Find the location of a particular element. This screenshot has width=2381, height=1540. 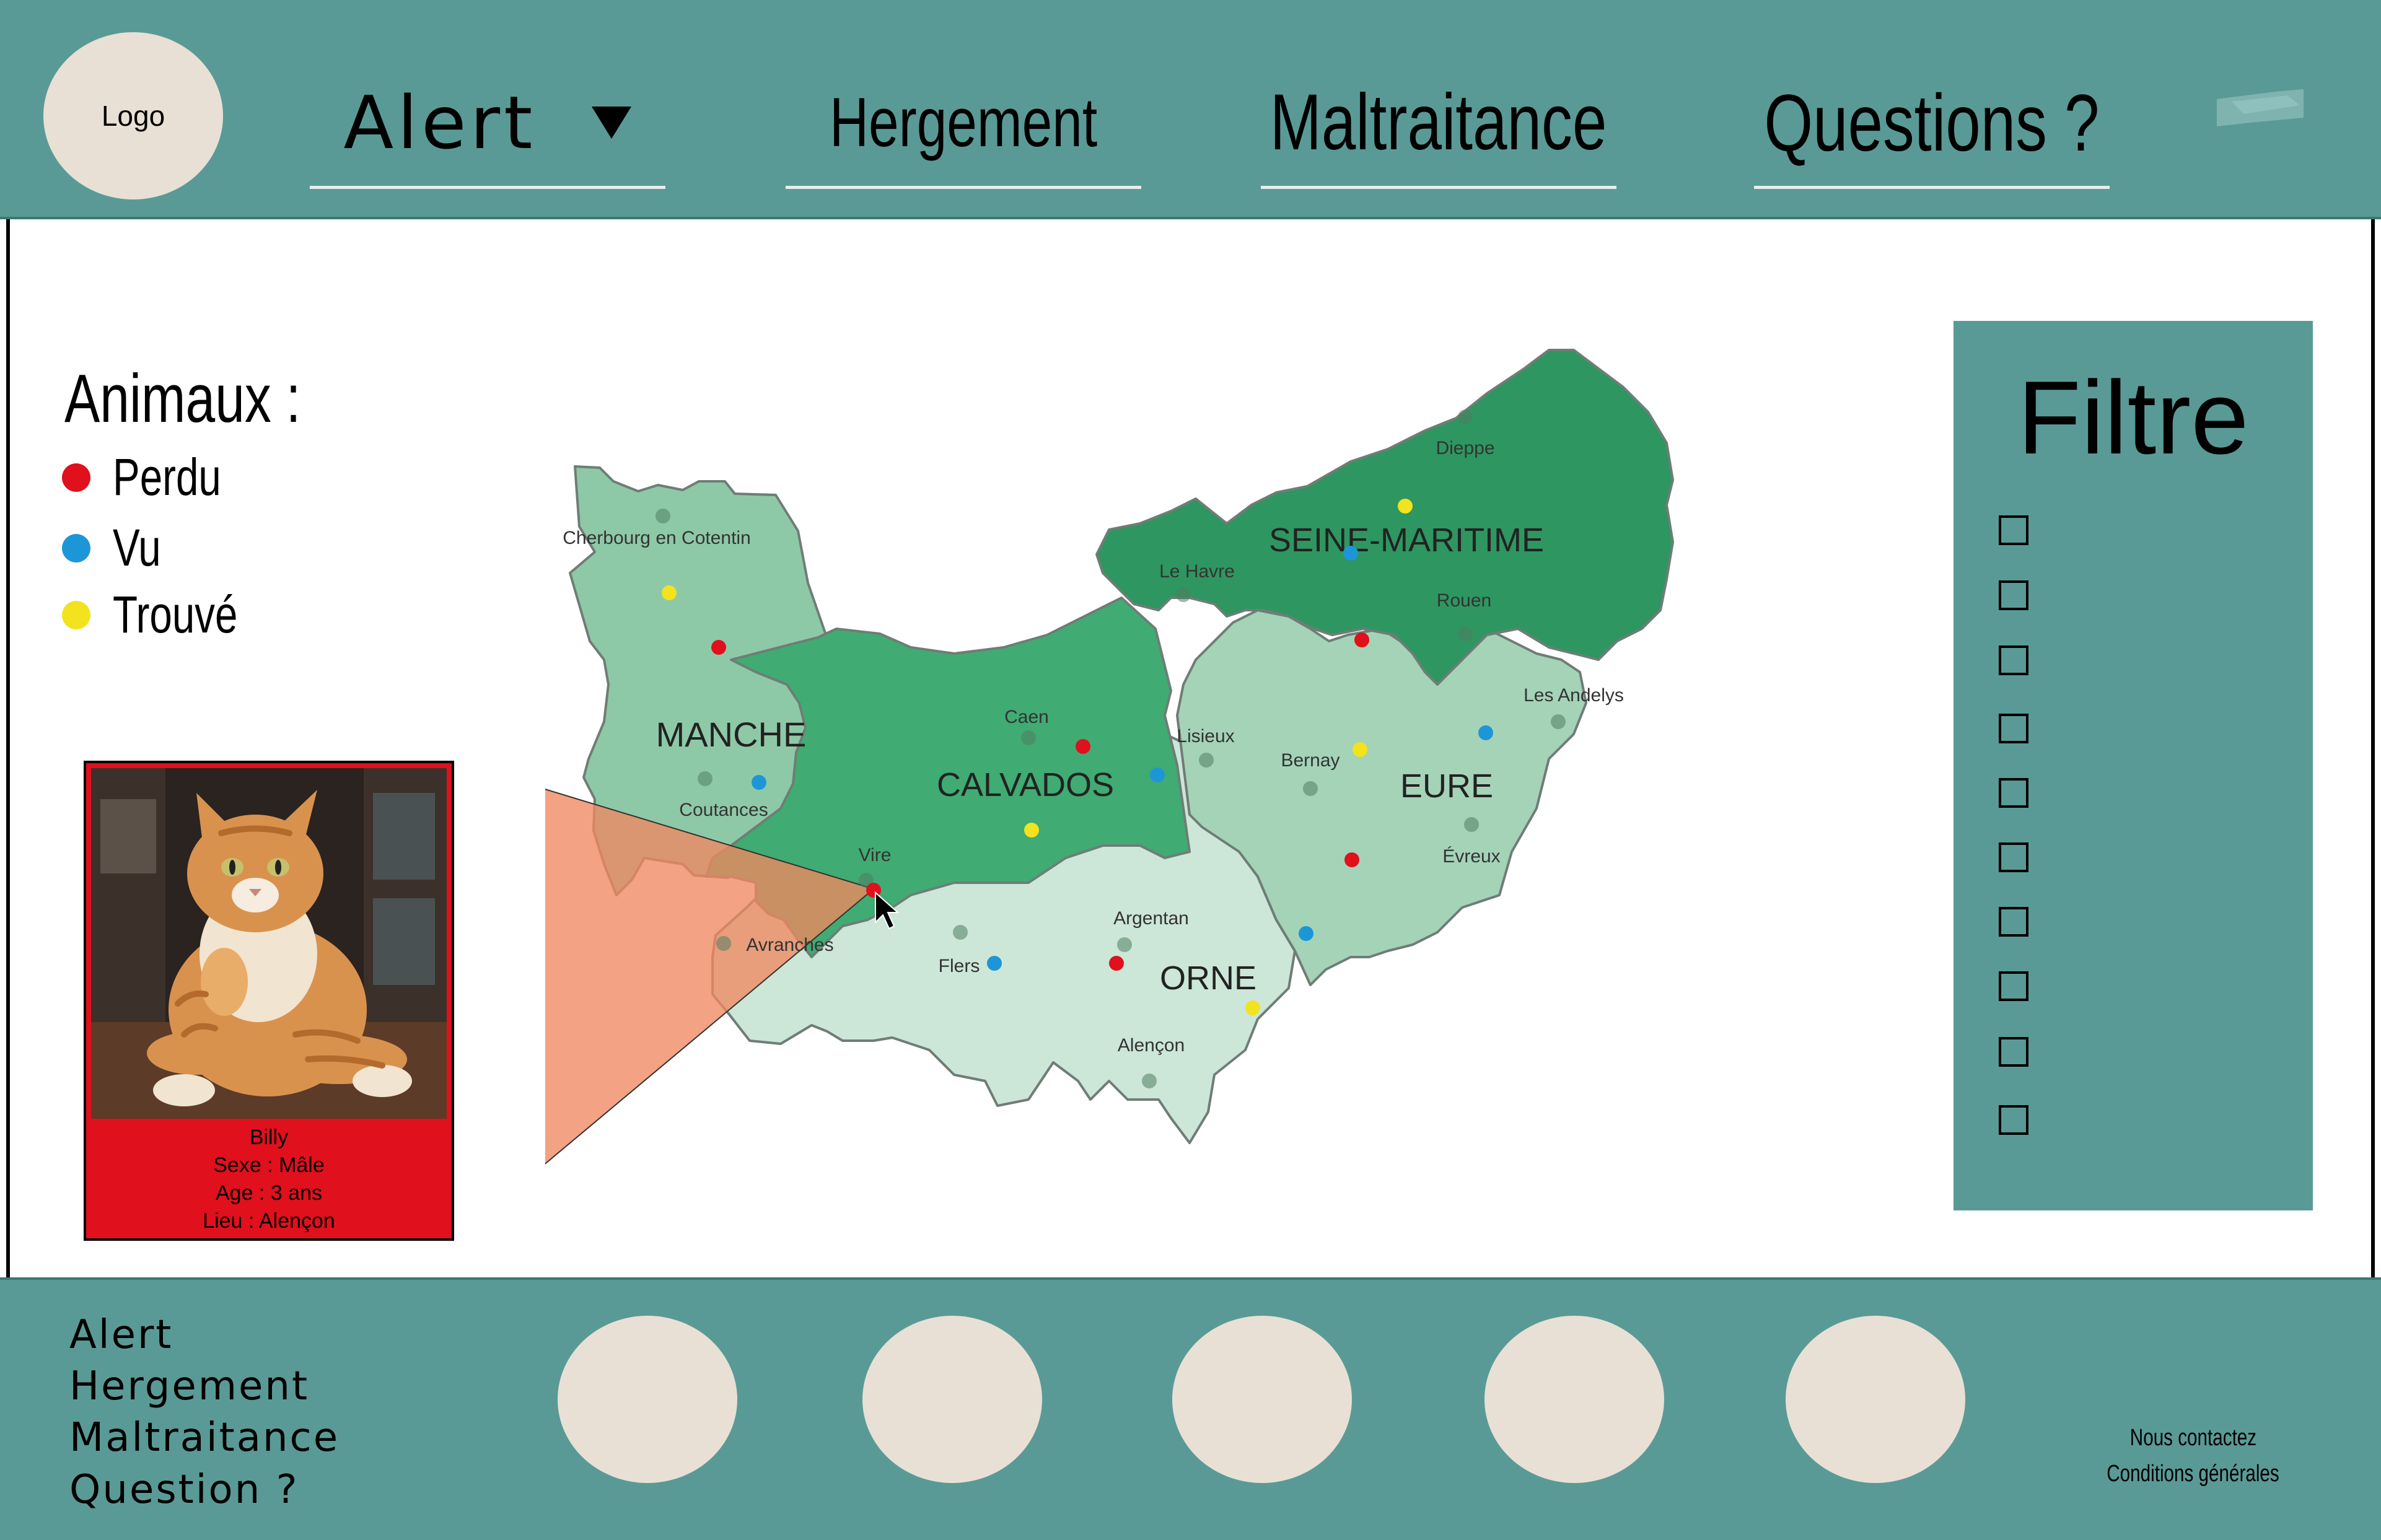

city-marker-cherbourg is located at coordinates (663, 516).